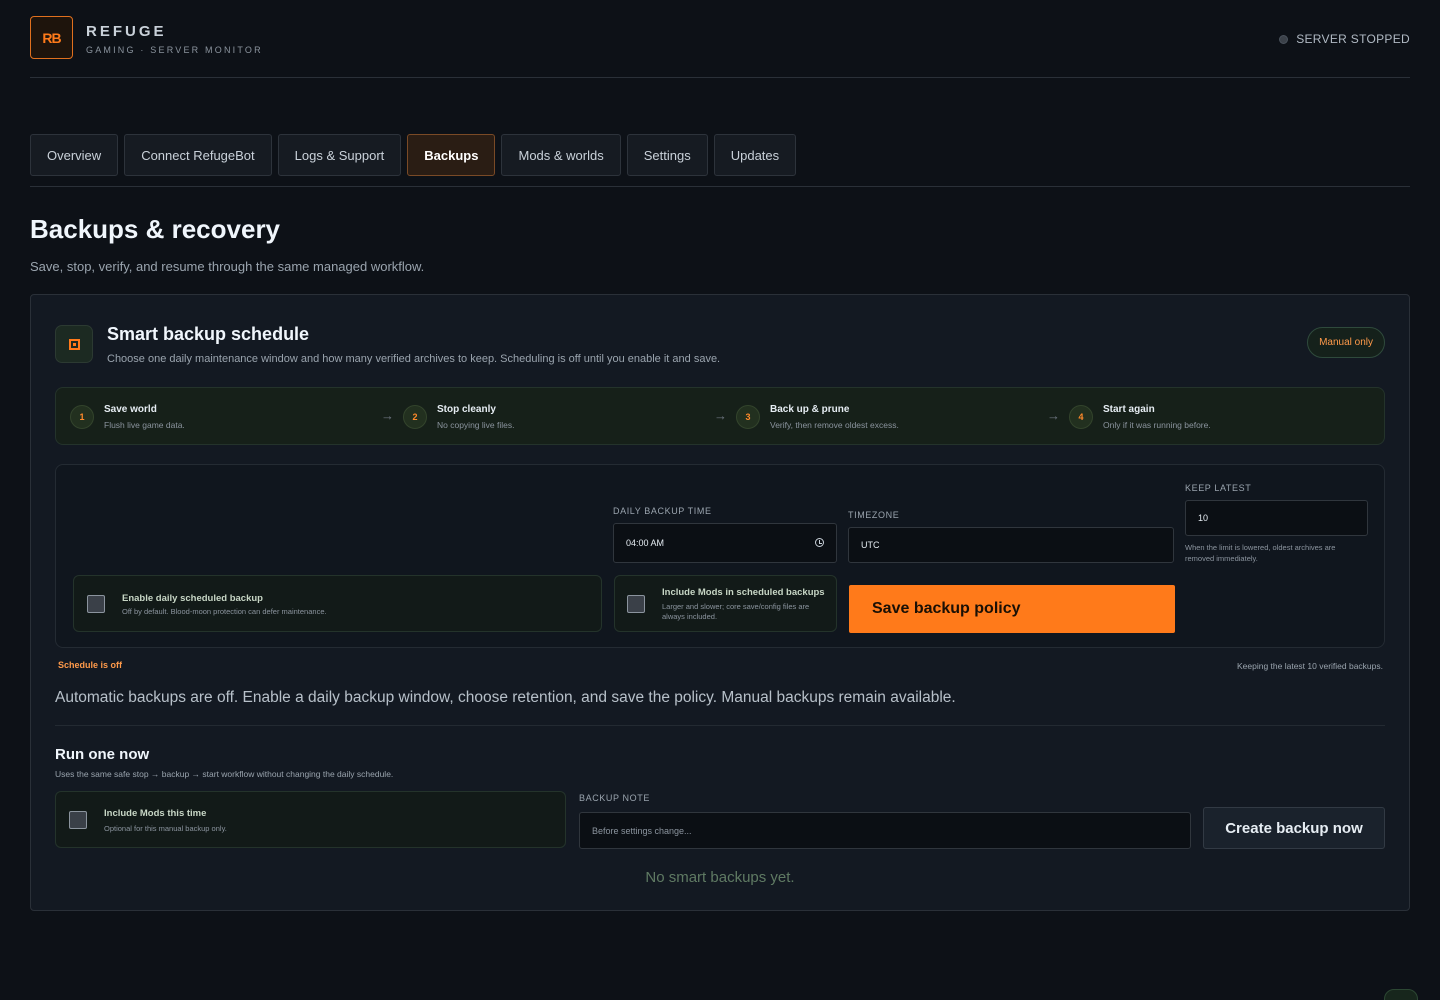 Image resolution: width=1440 pixels, height=1000 pixels. I want to click on step-number: 3, so click(748, 417).